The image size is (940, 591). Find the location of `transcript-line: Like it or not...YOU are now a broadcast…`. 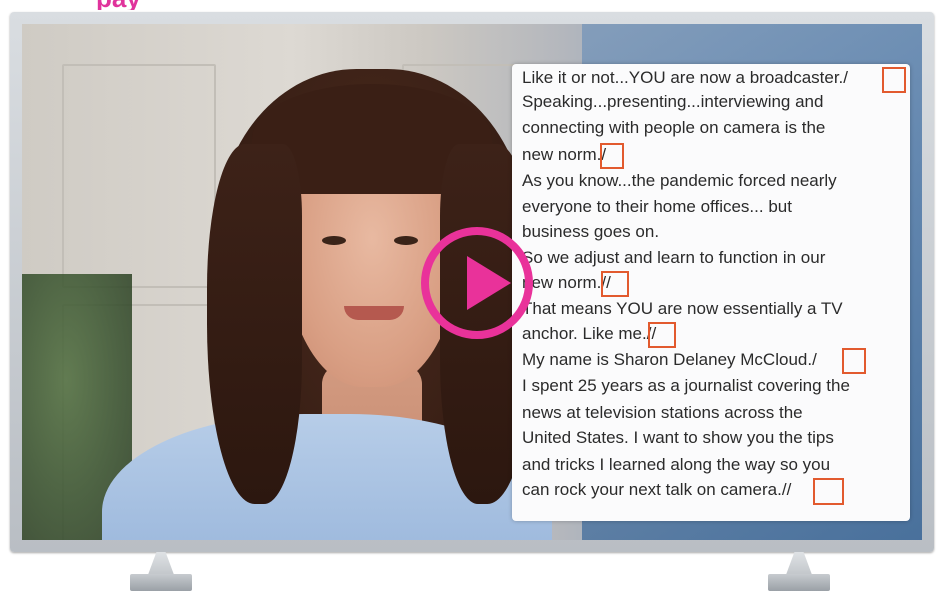

transcript-line: Like it or not...YOU are now a broadcast… is located at coordinates (685, 77).